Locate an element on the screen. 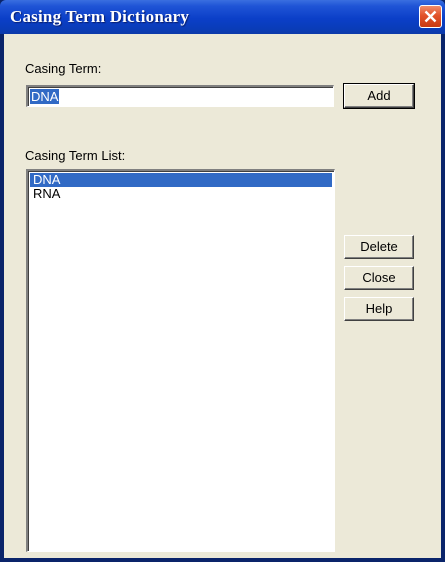  close-icon is located at coordinates (430, 16).